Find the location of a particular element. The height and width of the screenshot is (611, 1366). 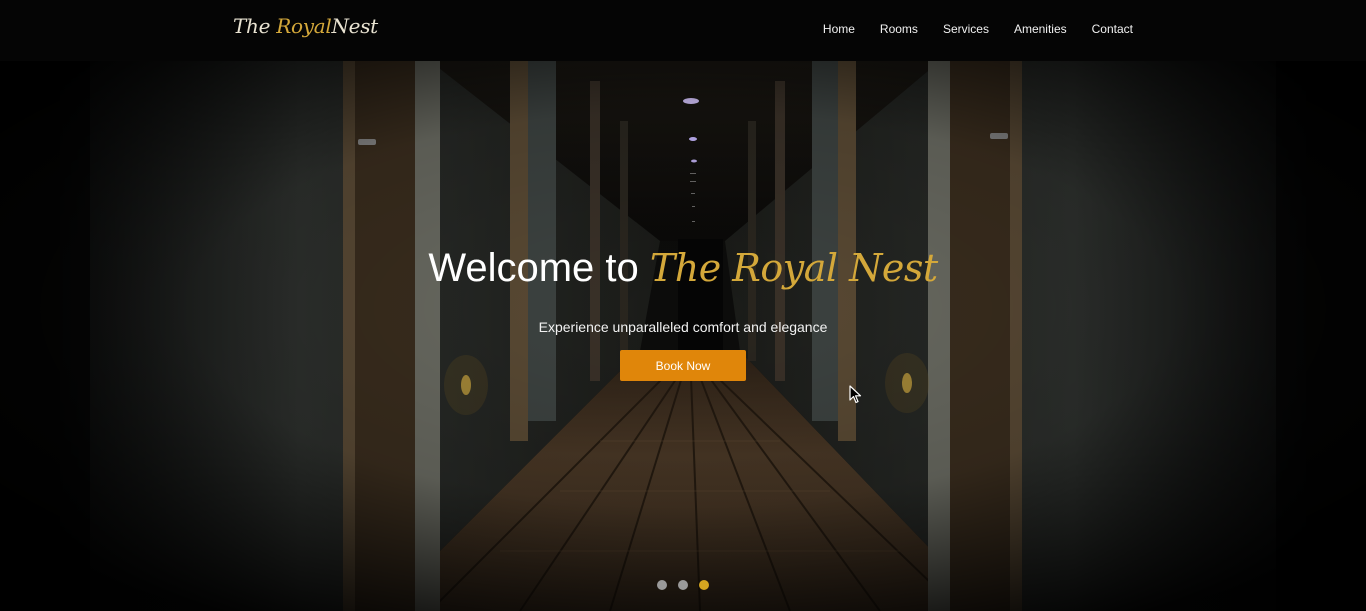

nav-link-services: Services is located at coordinates (966, 29).